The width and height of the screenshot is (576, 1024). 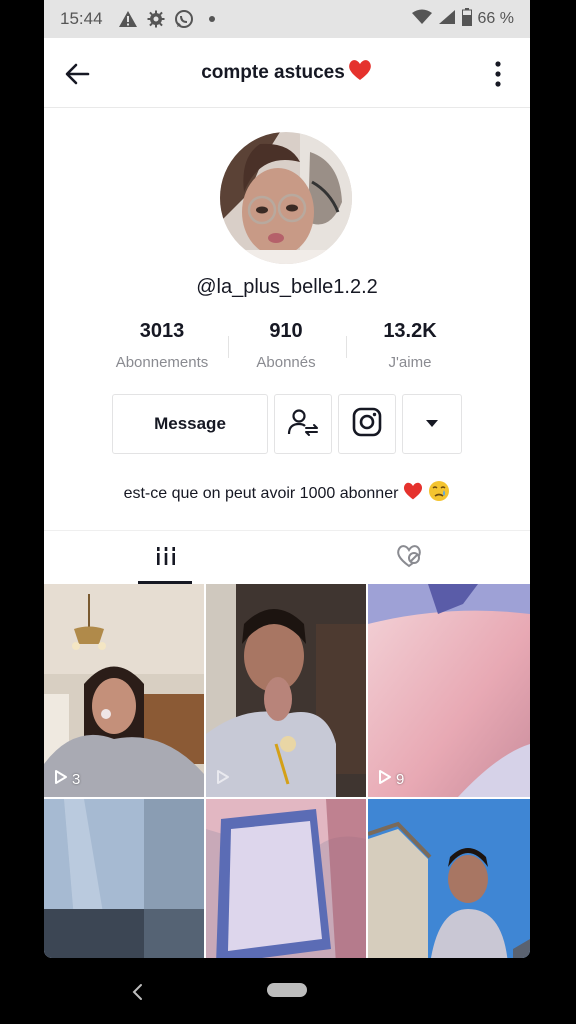 I want to click on stat-label: J'aime, so click(x=410, y=362).